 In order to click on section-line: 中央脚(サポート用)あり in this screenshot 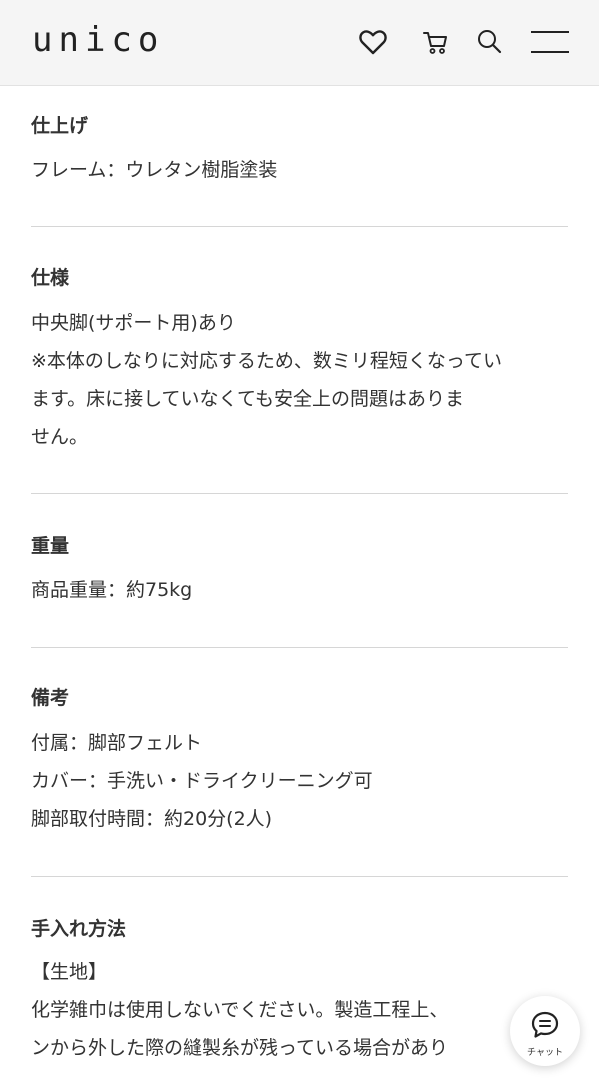, I will do `click(133, 323)`.